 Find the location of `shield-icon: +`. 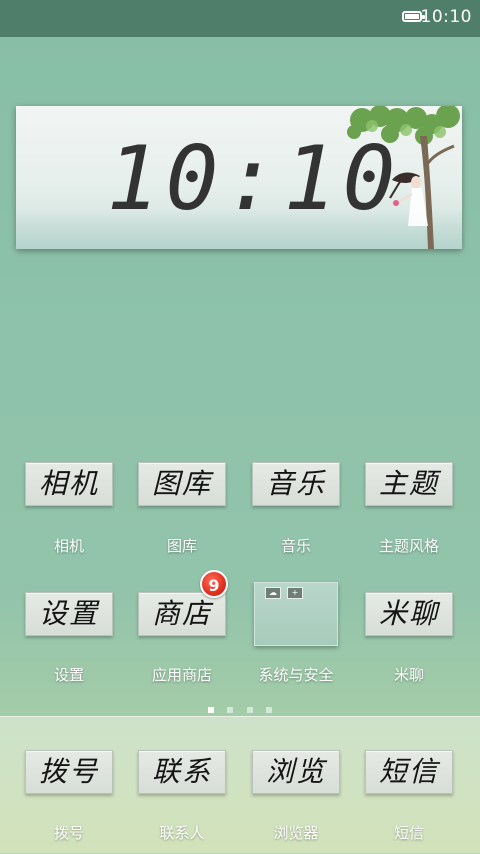

shield-icon: + is located at coordinates (295, 593).